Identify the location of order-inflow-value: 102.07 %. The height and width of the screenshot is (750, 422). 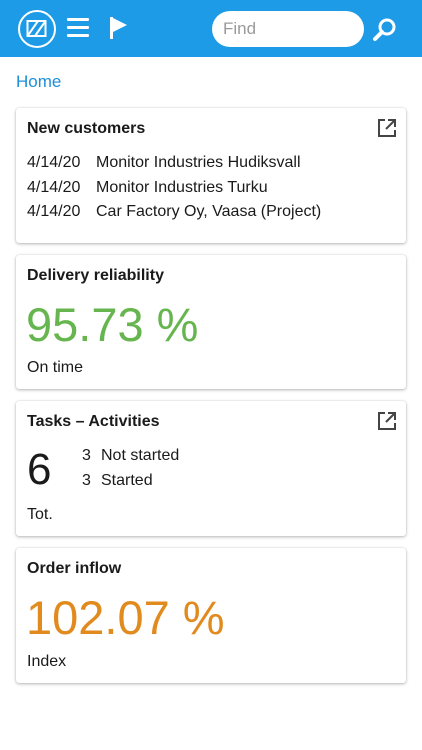
(125, 617).